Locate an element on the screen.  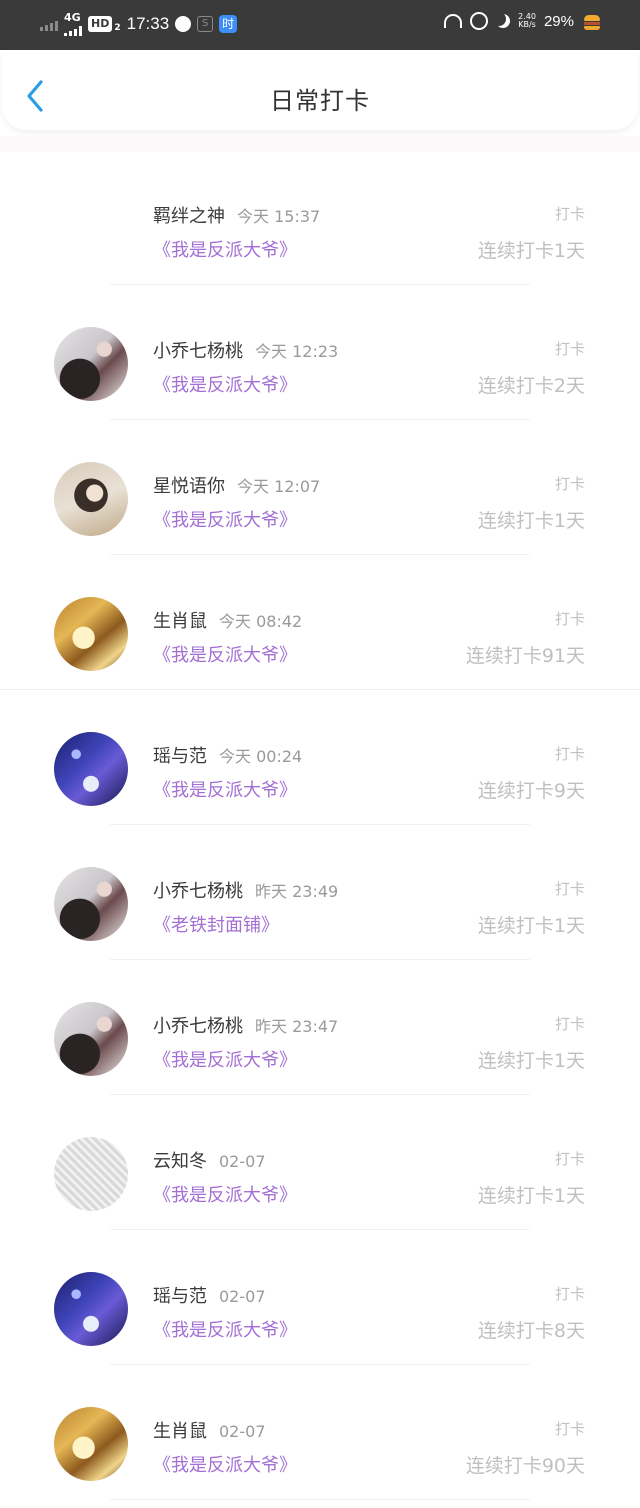
checkin-time: 昨天 23:47 is located at coordinates (297, 1026).